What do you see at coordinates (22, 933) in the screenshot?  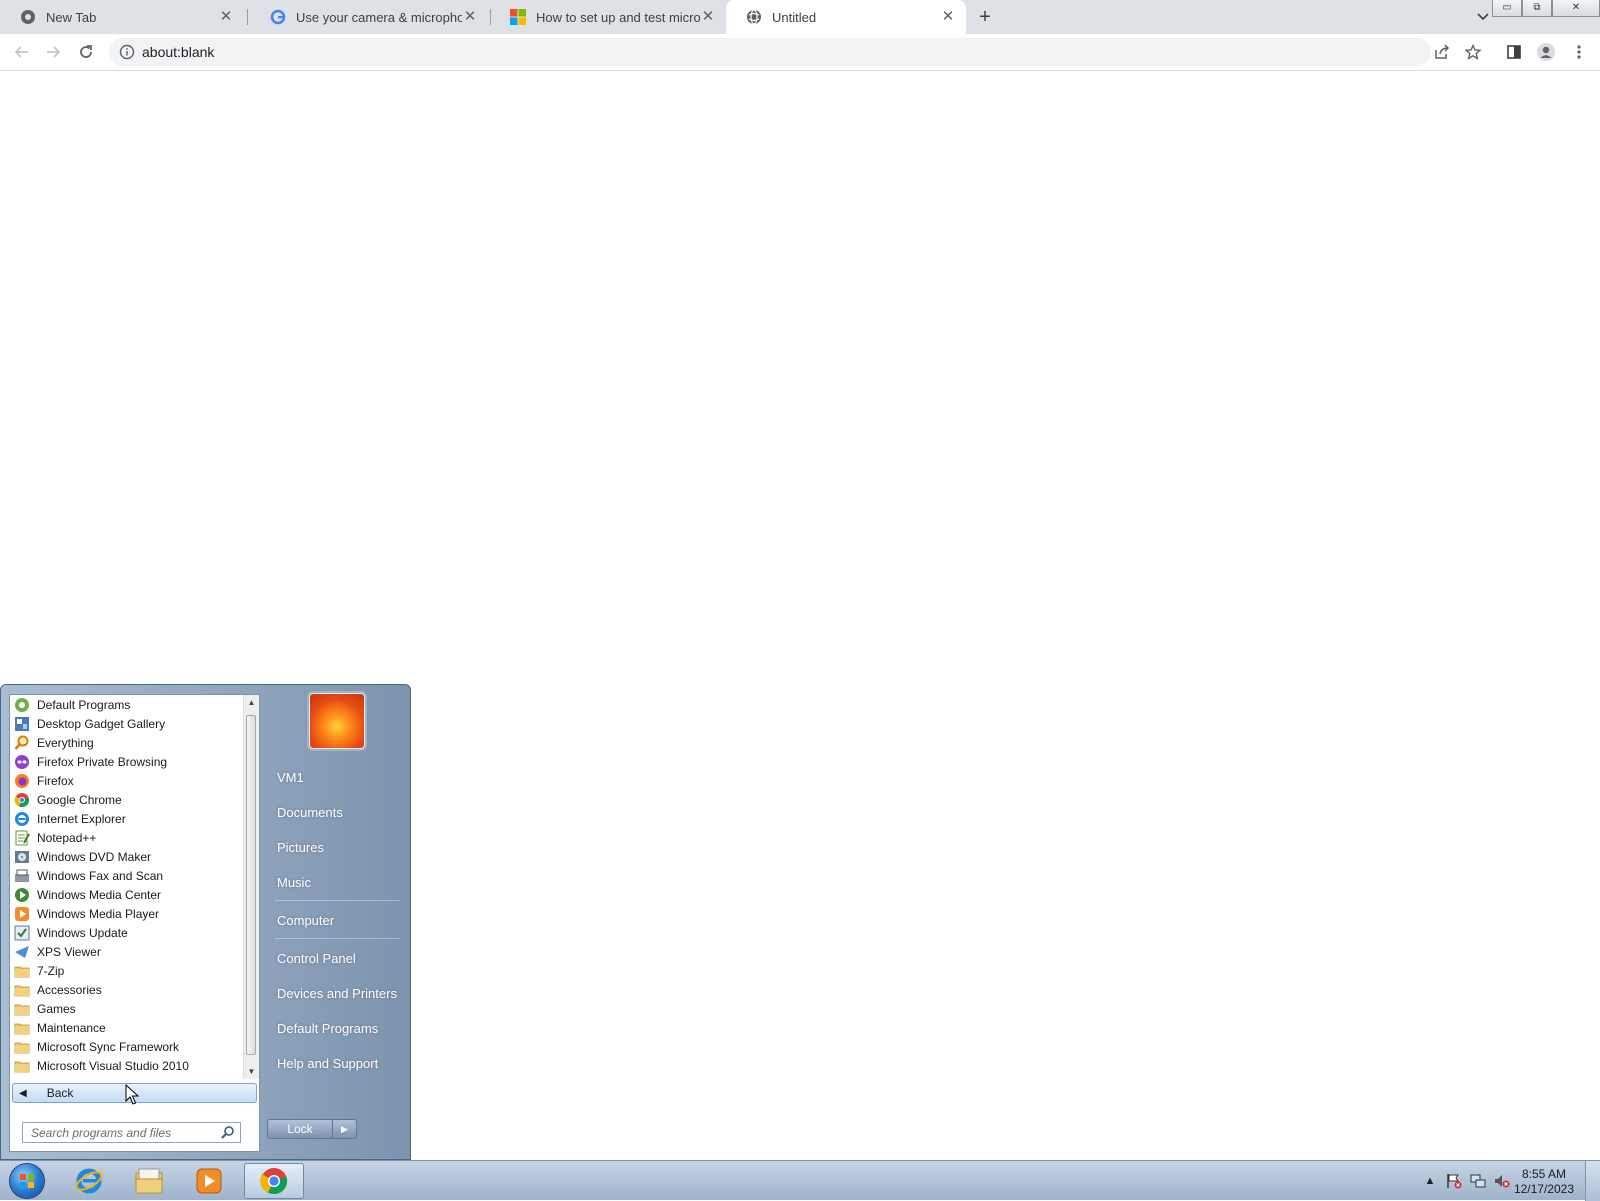 I see `windows-update-icon` at bounding box center [22, 933].